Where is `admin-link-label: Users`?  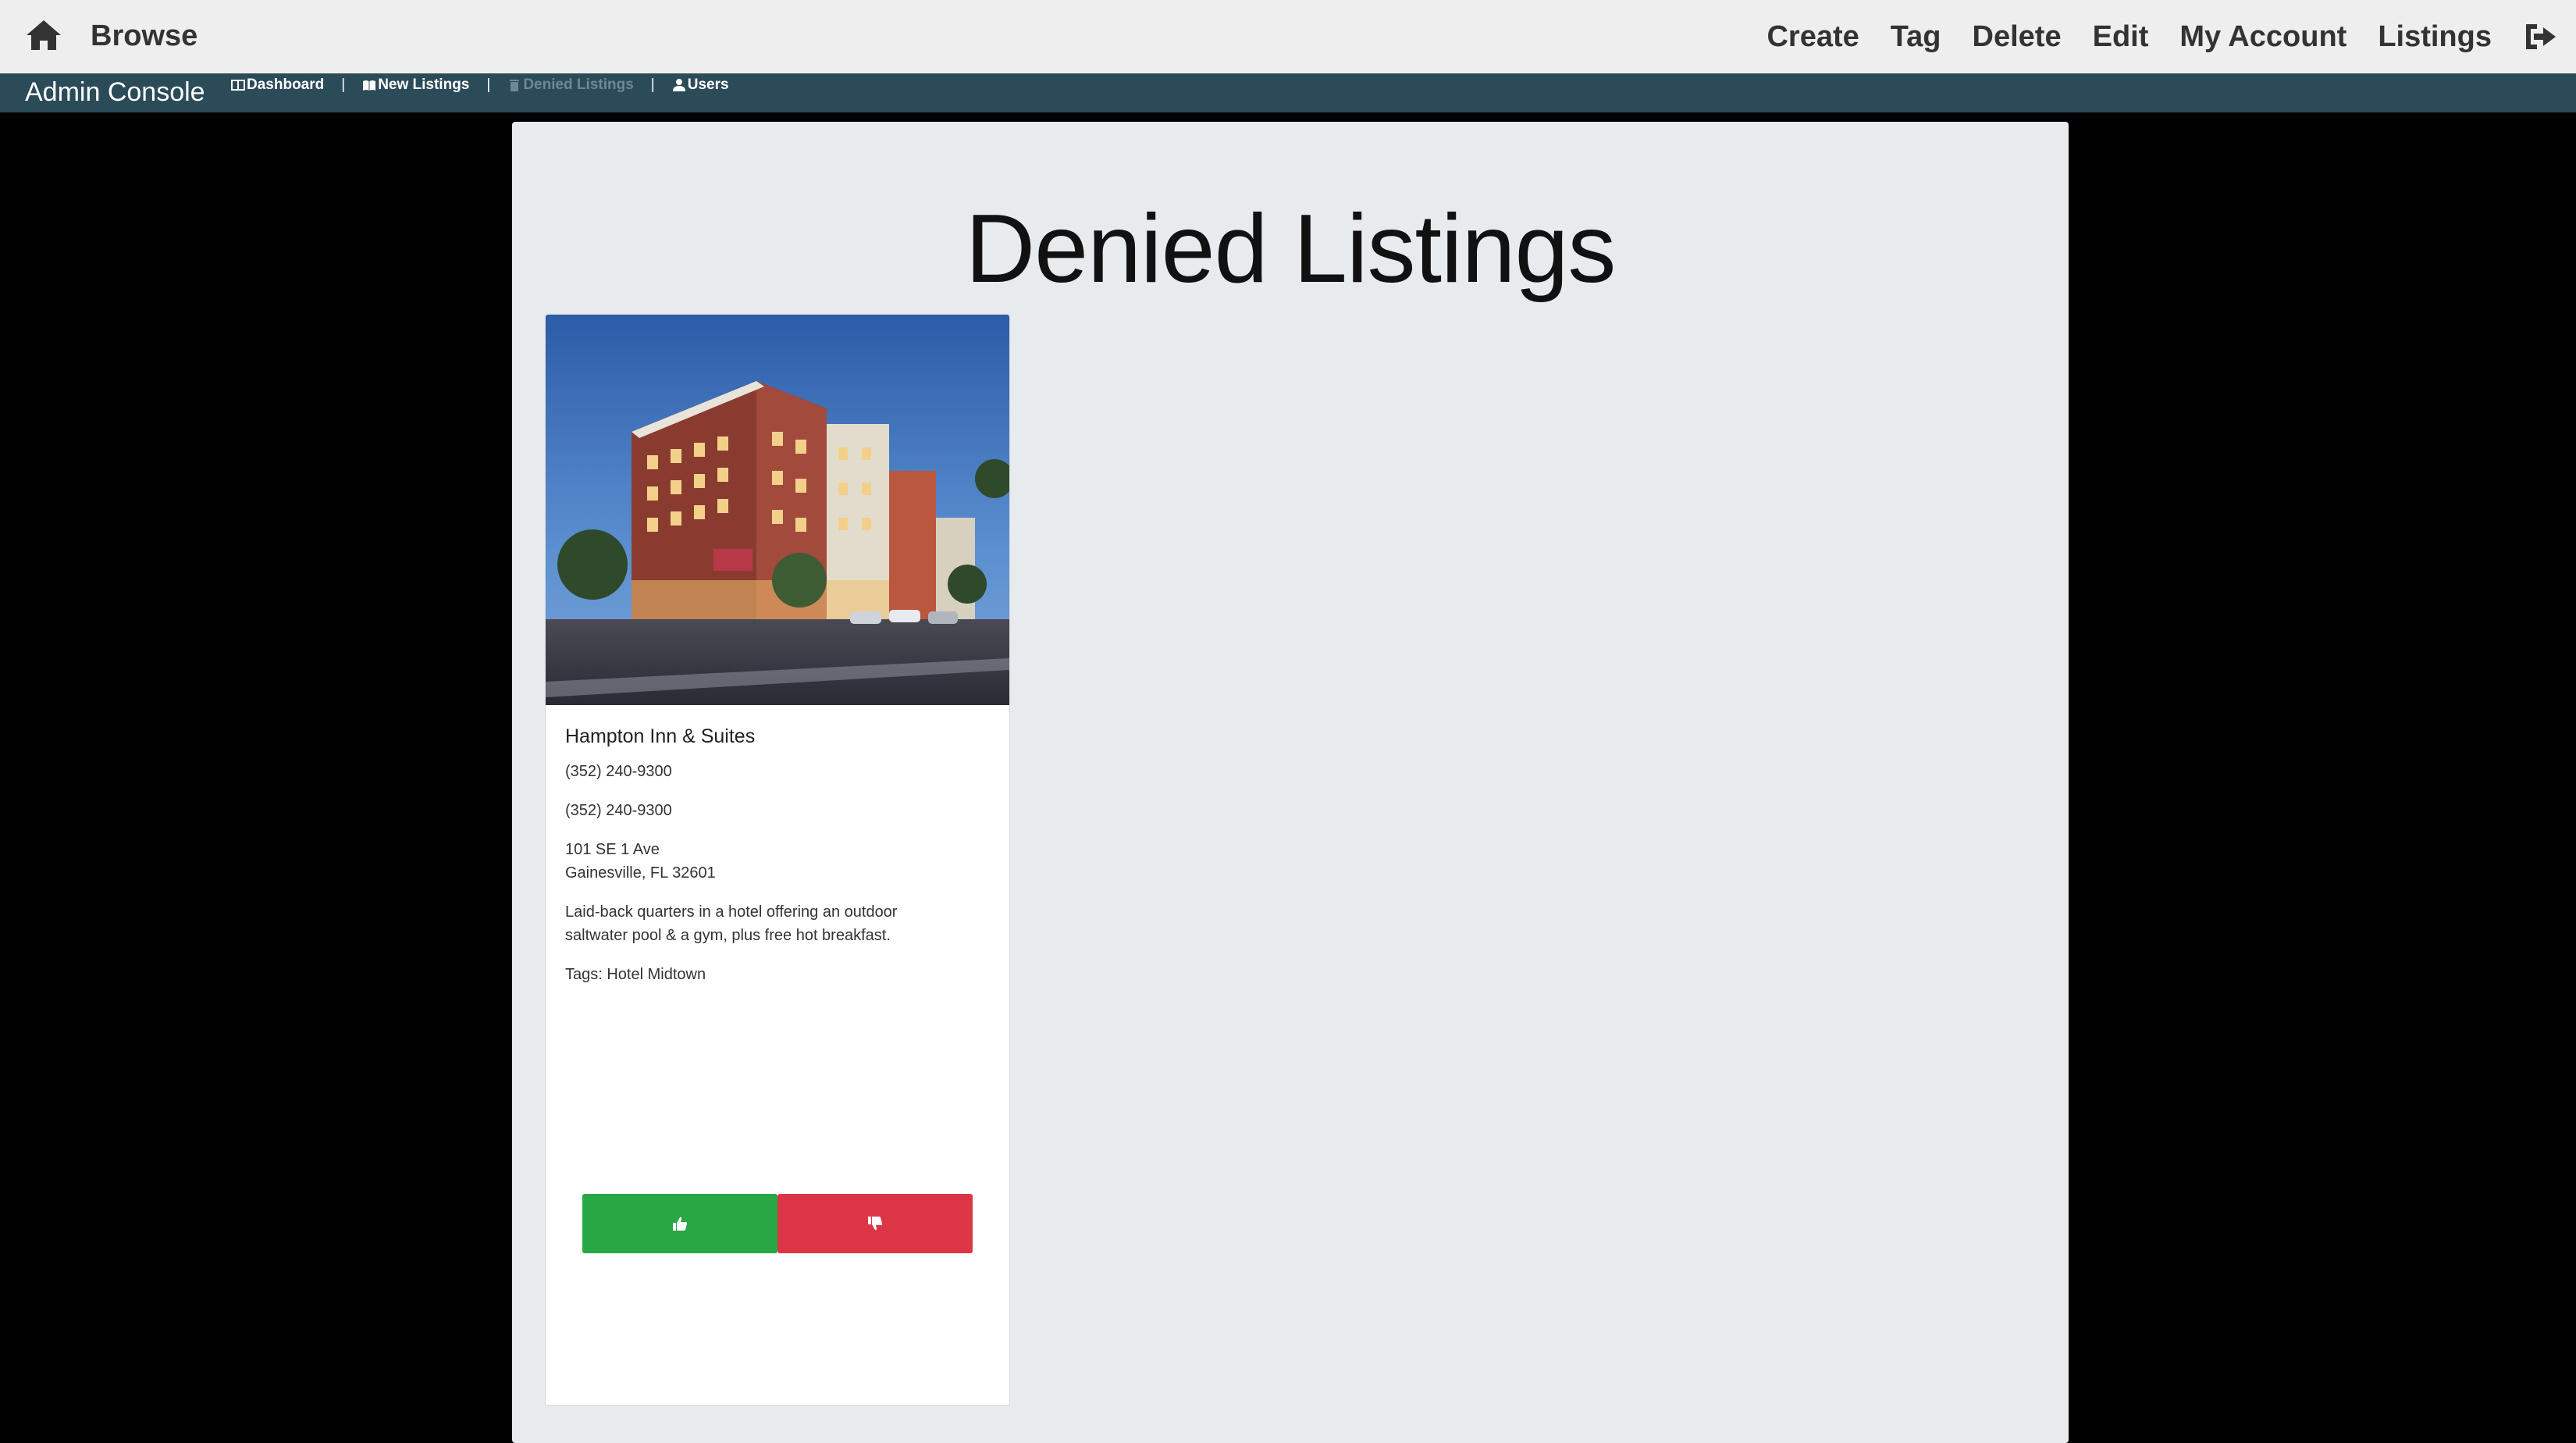 admin-link-label: Users is located at coordinates (708, 85).